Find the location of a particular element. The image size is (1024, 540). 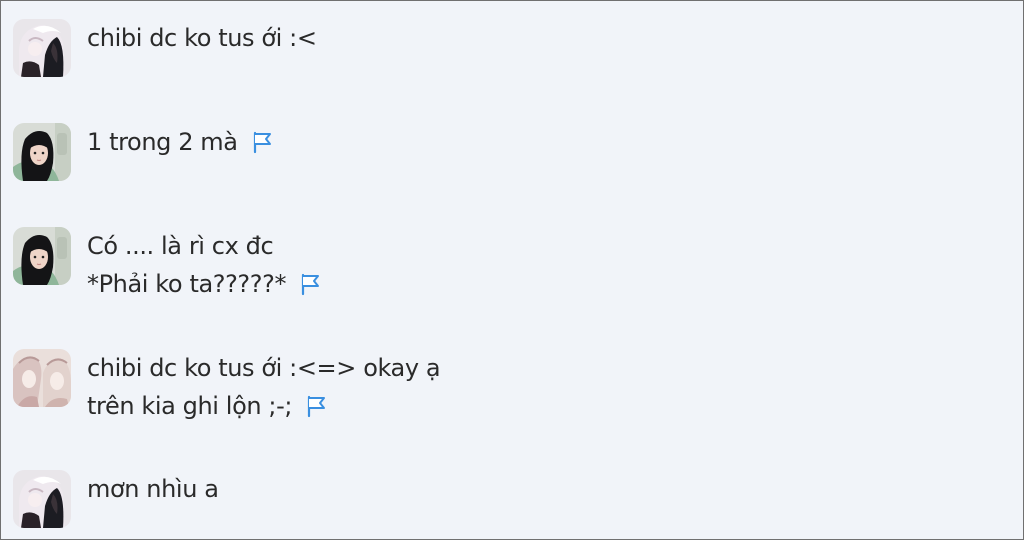

chat-message: Có .... là rì cx đc *Phải ko ta?????* is located at coordinates (167, 265).